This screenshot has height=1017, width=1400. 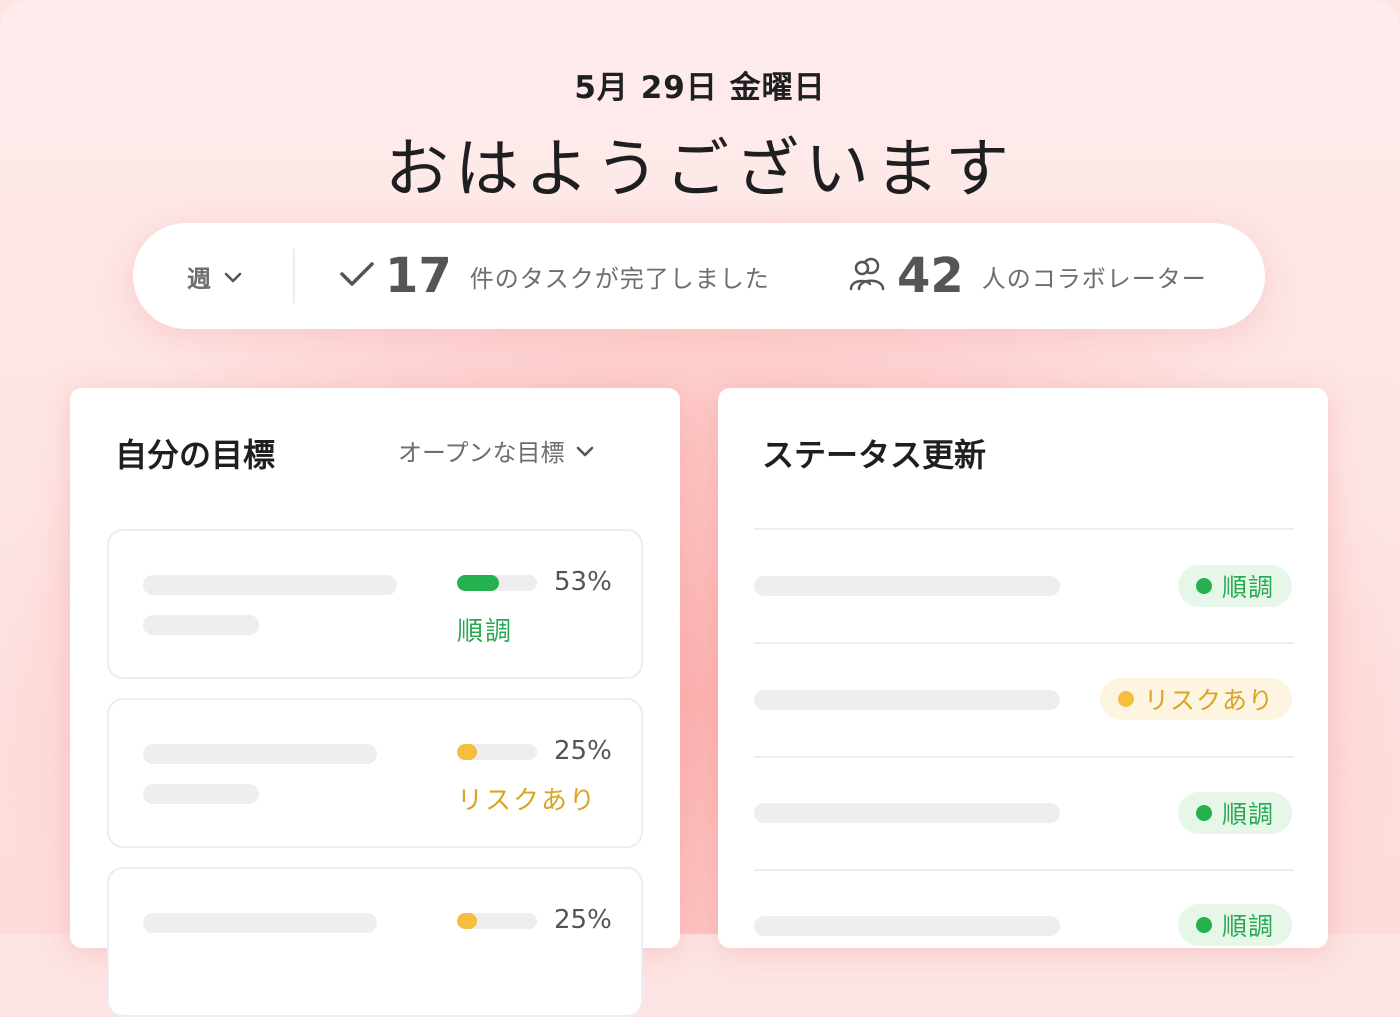 I want to click on stats-bar: 週 17 件のタスクが完了しました 42 人のコラボレーター, so click(x=699, y=276).